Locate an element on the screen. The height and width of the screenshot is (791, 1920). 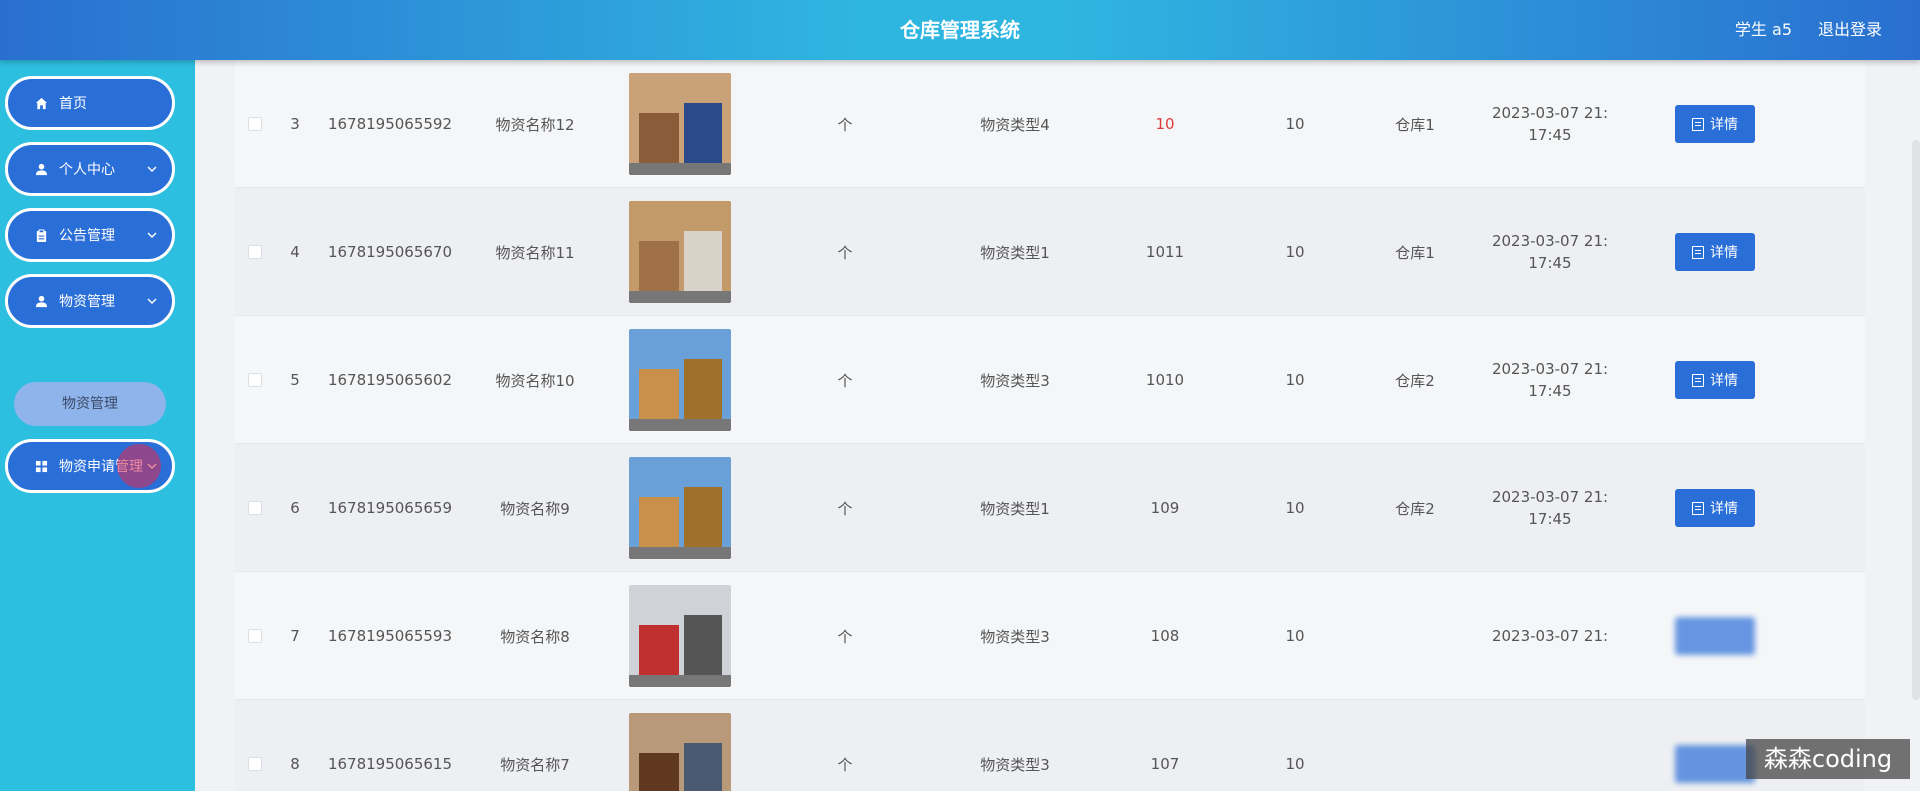
quantity: 109 is located at coordinates (1165, 508).